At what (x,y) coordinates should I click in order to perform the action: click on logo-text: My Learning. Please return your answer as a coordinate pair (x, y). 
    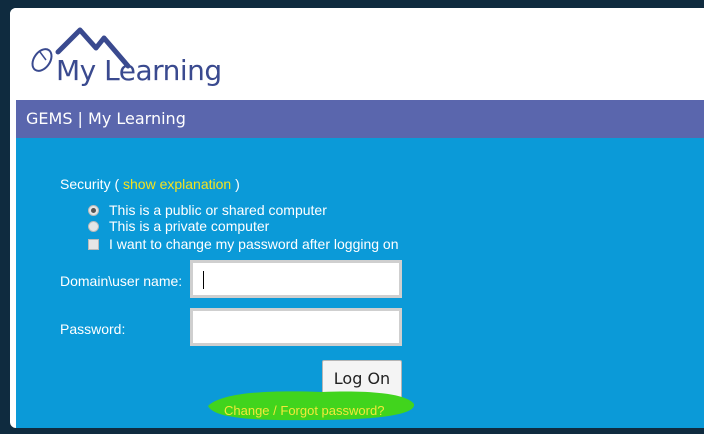
    Looking at the image, I should click on (139, 70).